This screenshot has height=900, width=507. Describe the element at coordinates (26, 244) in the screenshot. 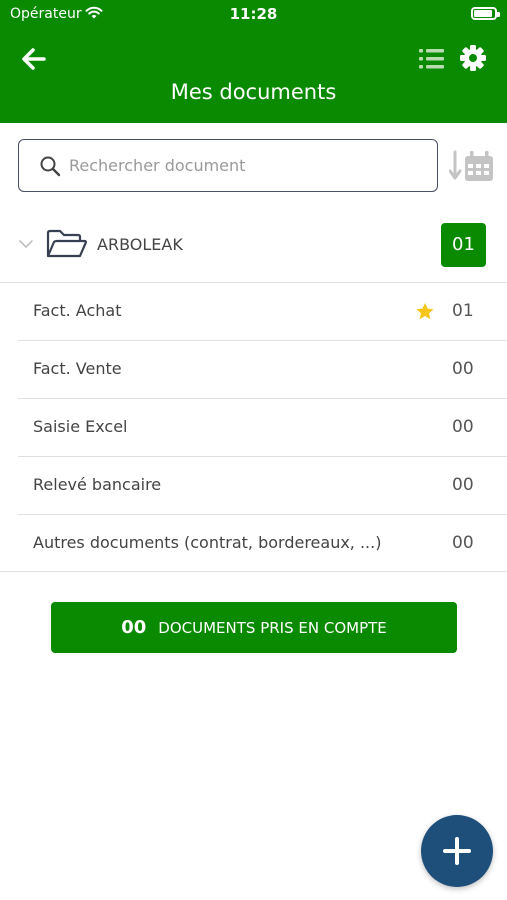

I see `chevron-down-icon` at that location.